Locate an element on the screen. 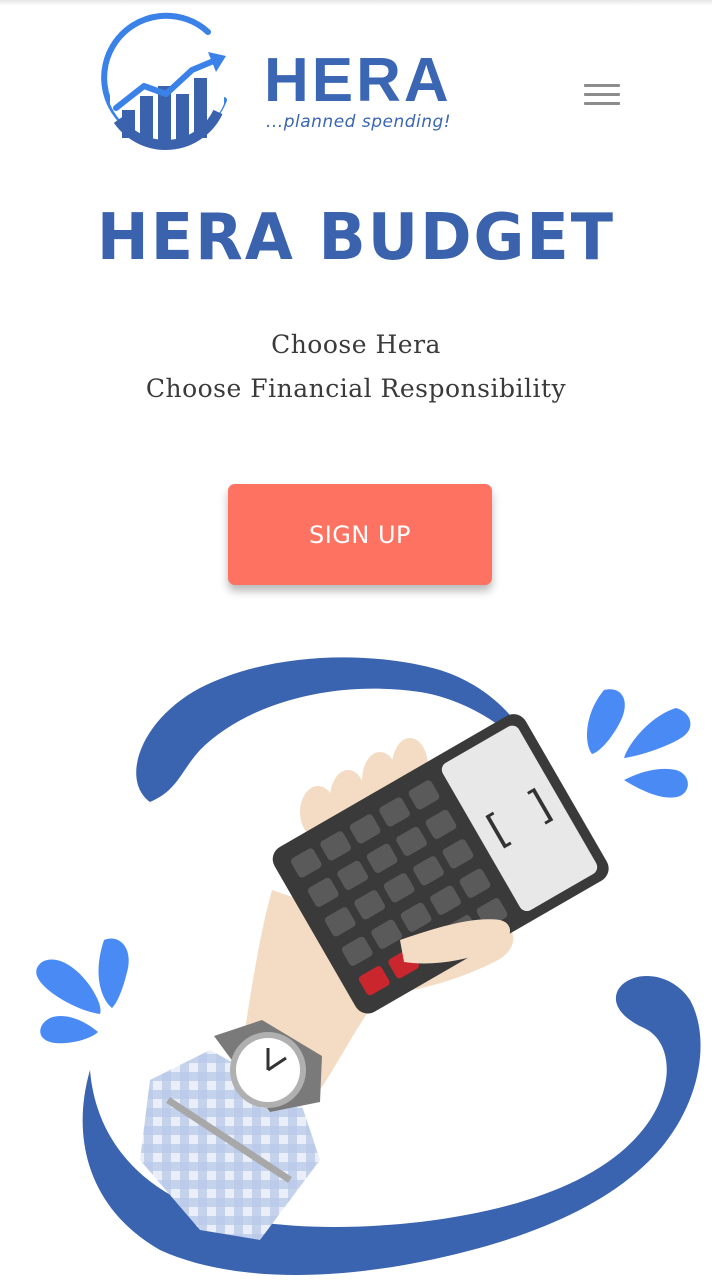 This screenshot has height=1282, width=712. tagline-line-1: Choose Hera is located at coordinates (356, 344).